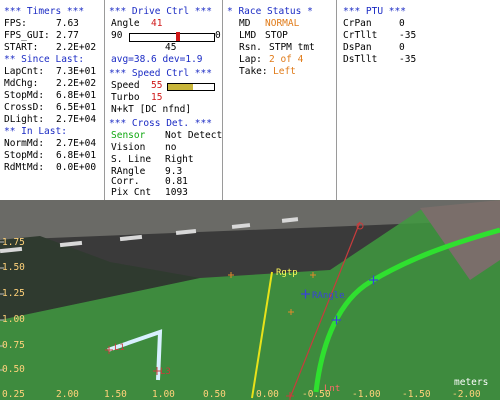 This screenshot has width=500, height=401. What do you see at coordinates (67, 35) in the screenshot?
I see `fps-gui-value: 2.77` at bounding box center [67, 35].